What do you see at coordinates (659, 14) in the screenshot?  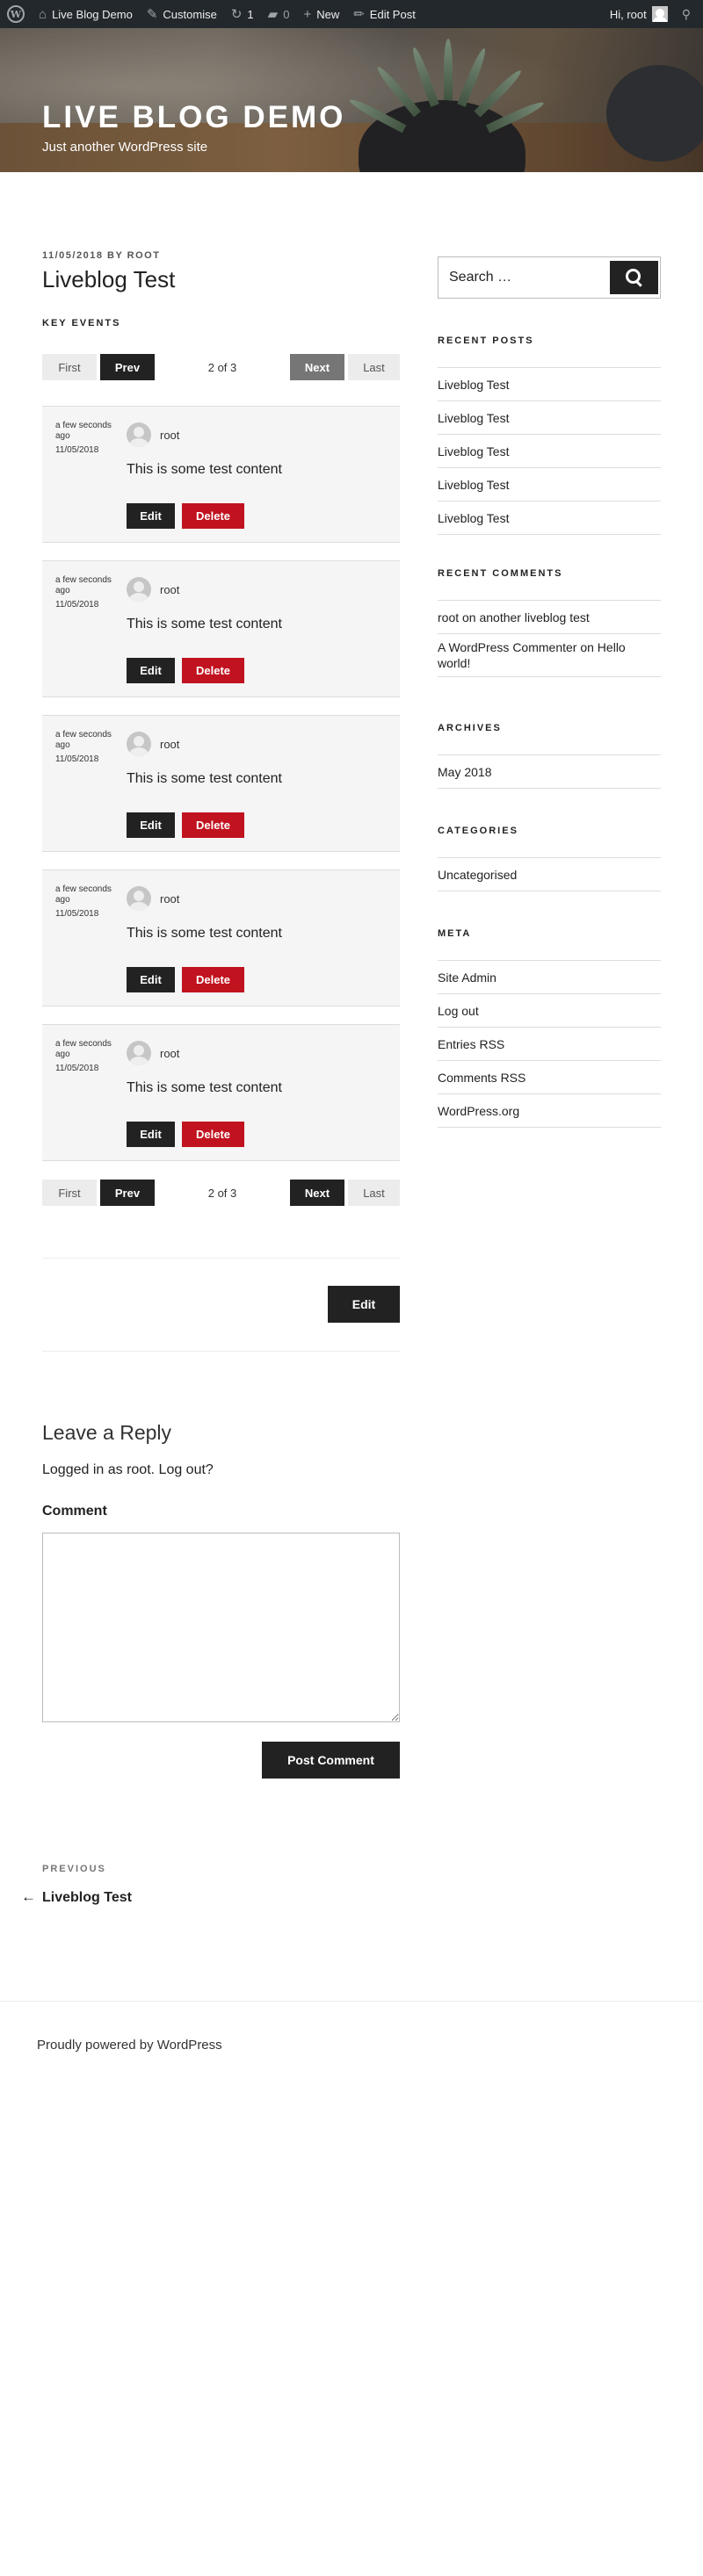 I see `user-avatar-icon` at bounding box center [659, 14].